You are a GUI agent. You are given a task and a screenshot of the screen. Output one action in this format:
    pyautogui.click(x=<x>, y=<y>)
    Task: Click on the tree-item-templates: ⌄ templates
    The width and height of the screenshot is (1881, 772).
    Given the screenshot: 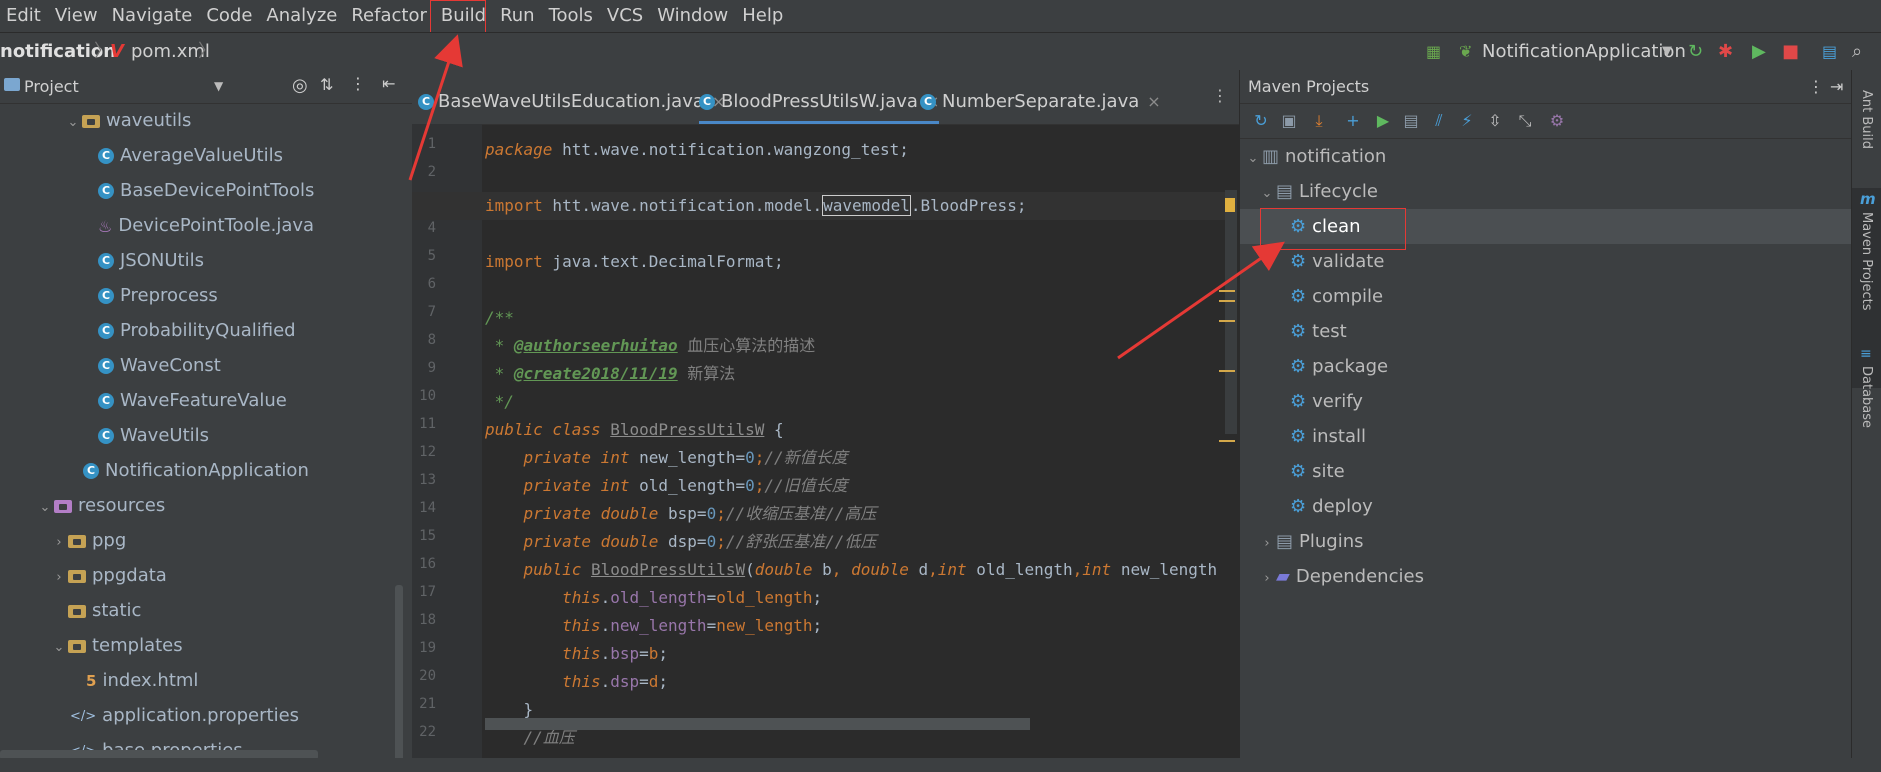 What is the action you would take?
    pyautogui.click(x=117, y=645)
    